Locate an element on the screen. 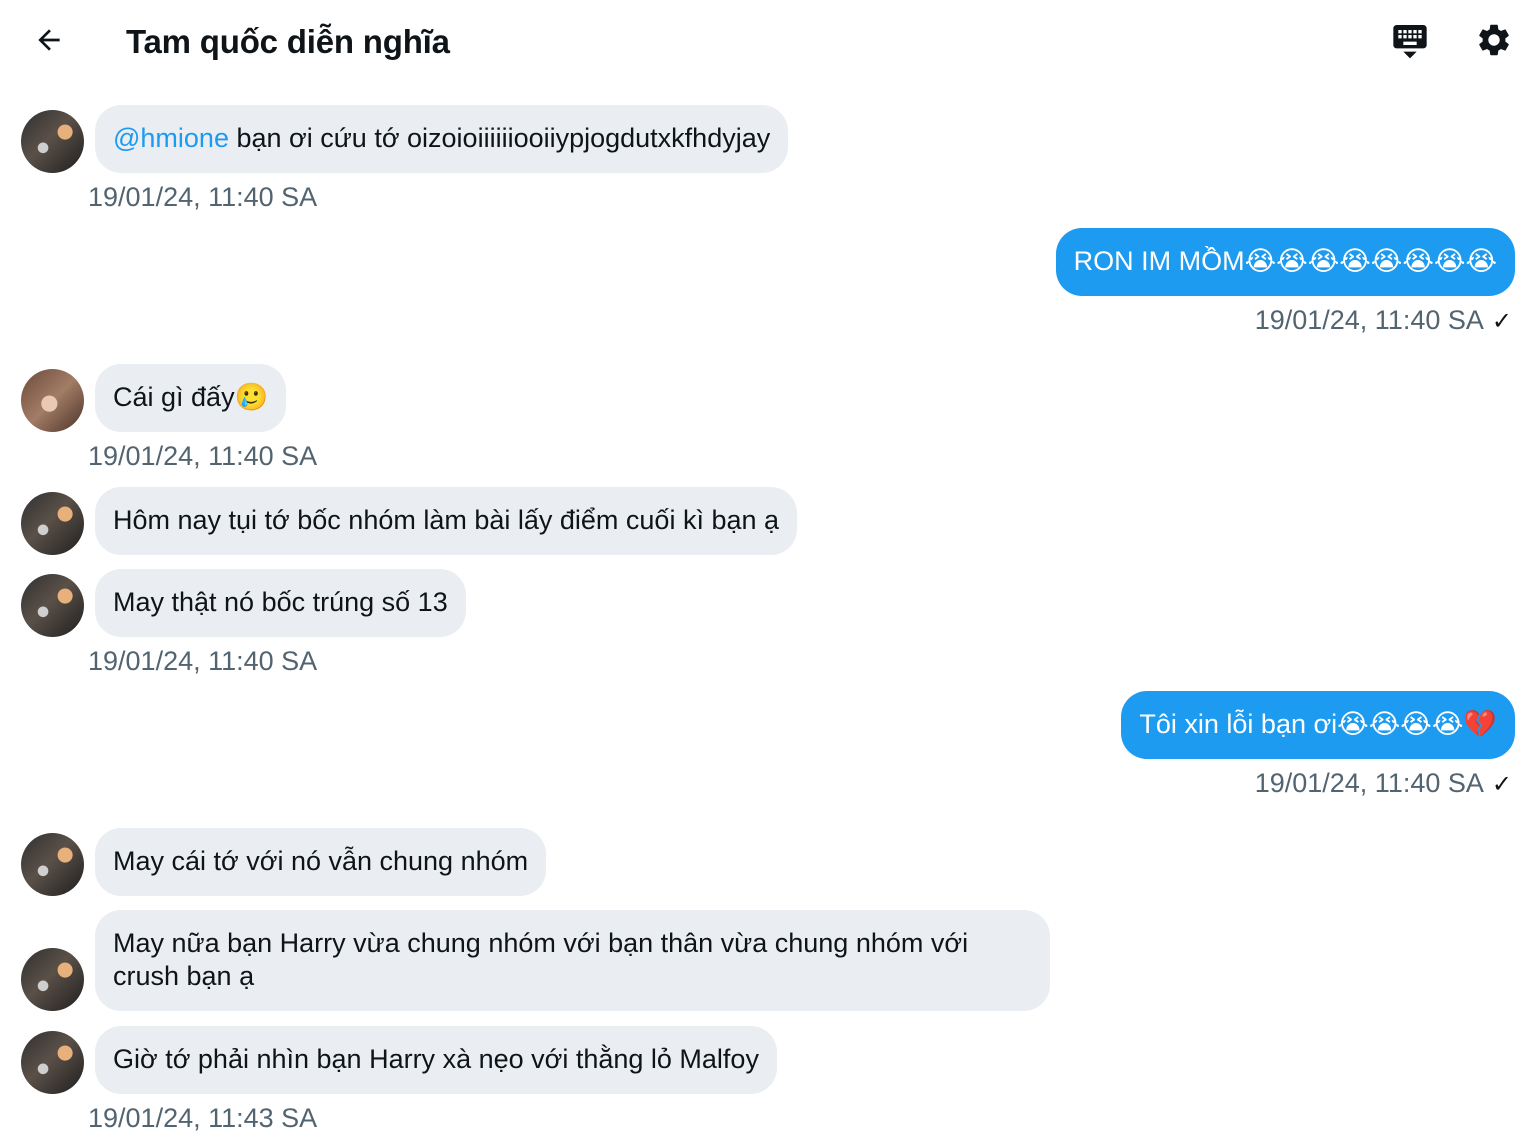 This screenshot has height=1139, width=1536. arrow-left-icon is located at coordinates (49, 42).